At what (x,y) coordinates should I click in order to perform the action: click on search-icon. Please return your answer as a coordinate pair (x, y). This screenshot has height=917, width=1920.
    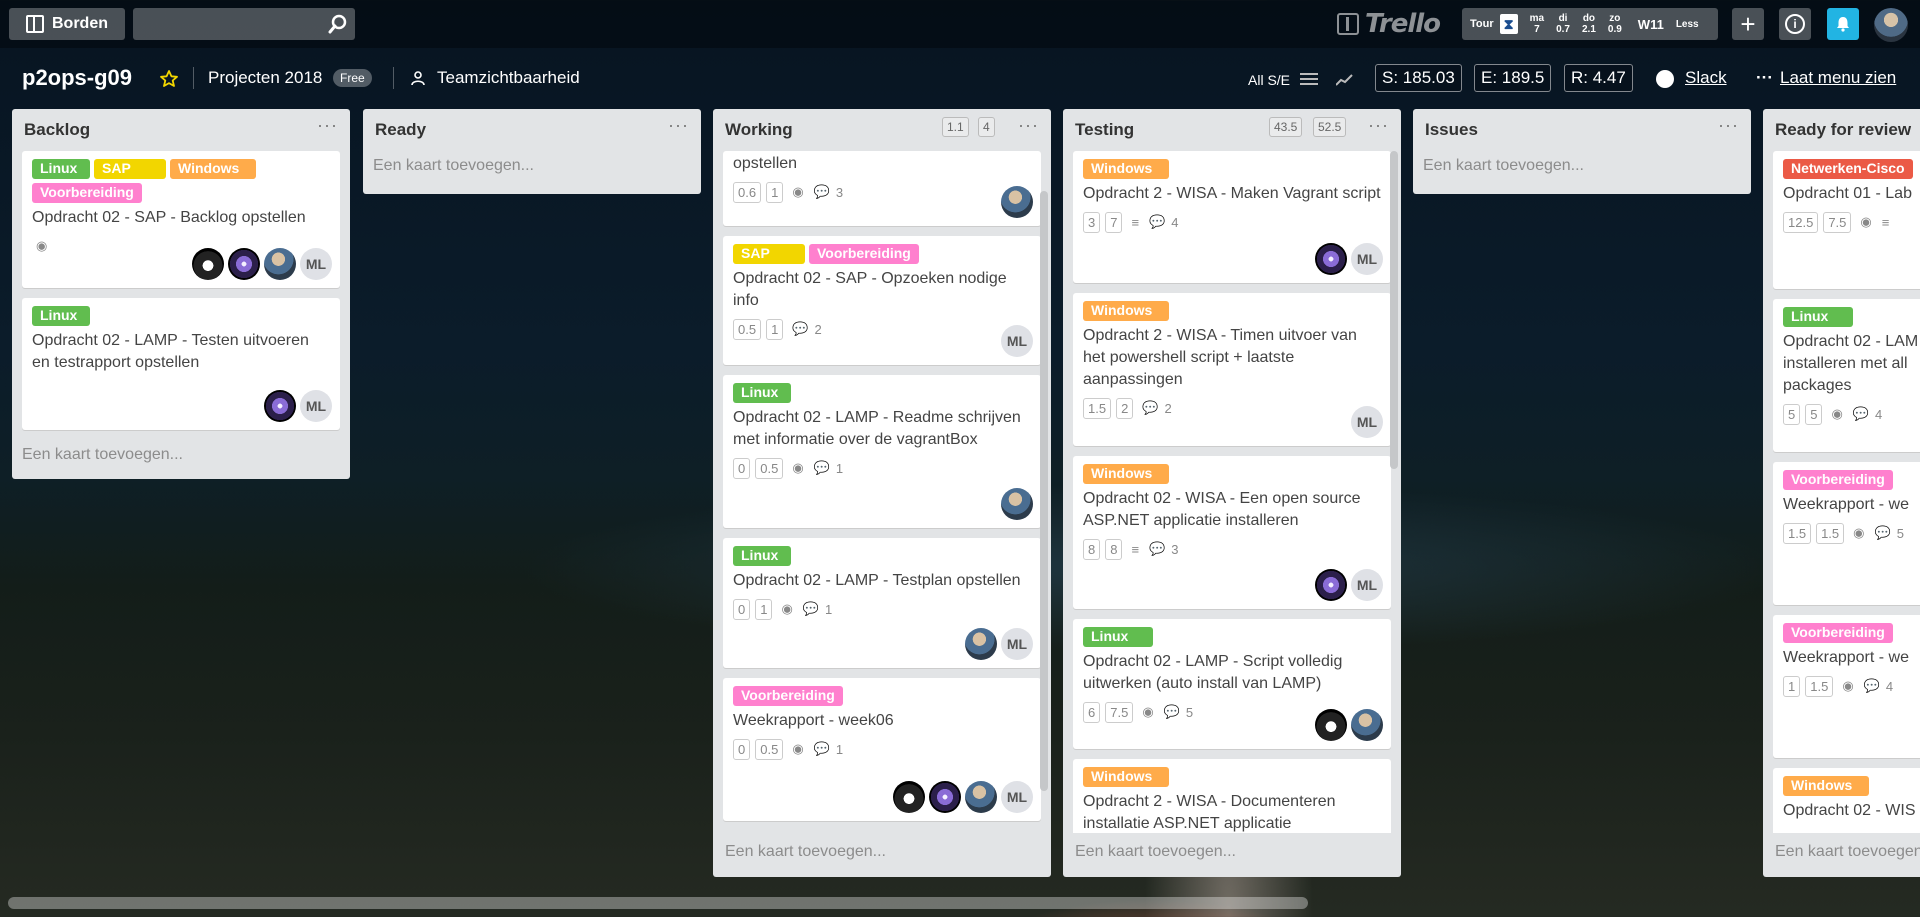
    Looking at the image, I should click on (338, 24).